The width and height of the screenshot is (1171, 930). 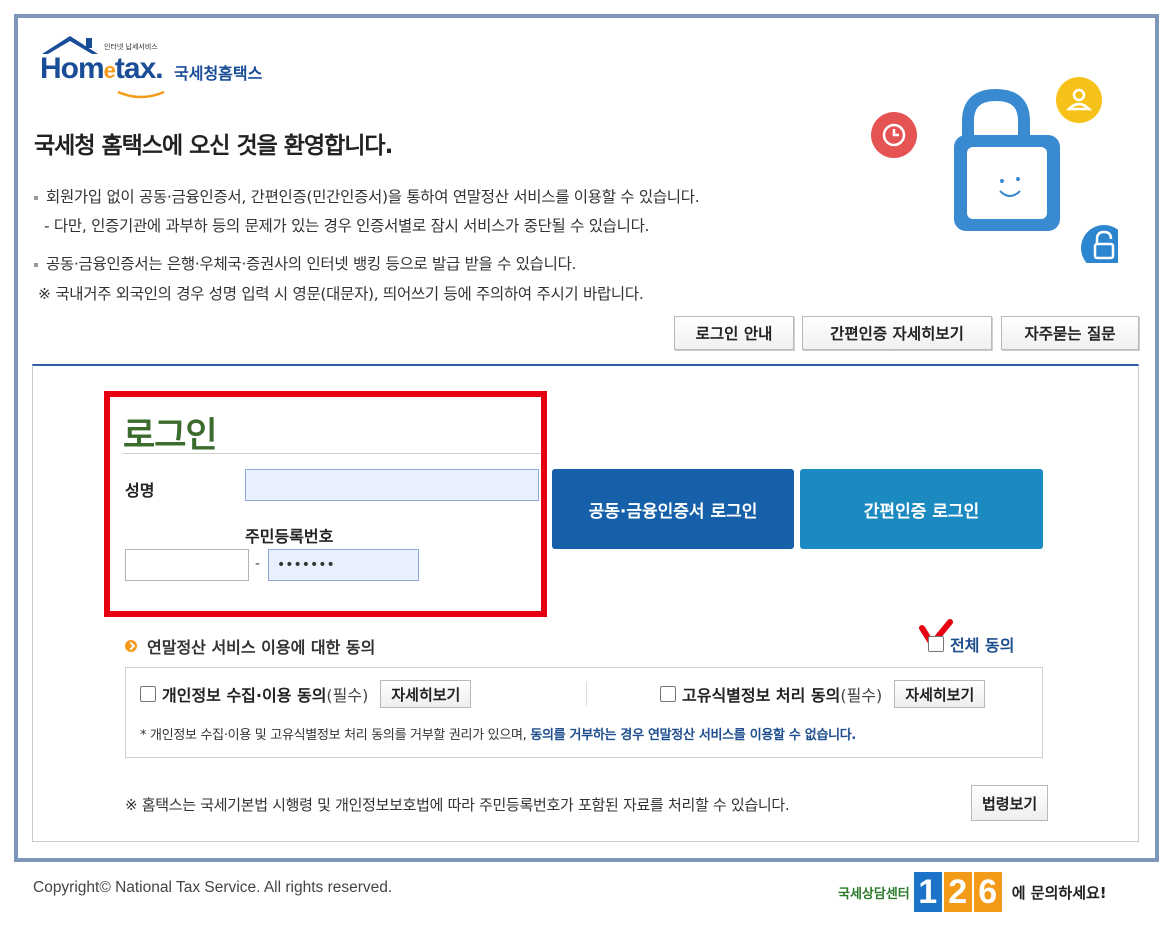 I want to click on rrn-label: 주민등록번호, so click(x=289, y=536).